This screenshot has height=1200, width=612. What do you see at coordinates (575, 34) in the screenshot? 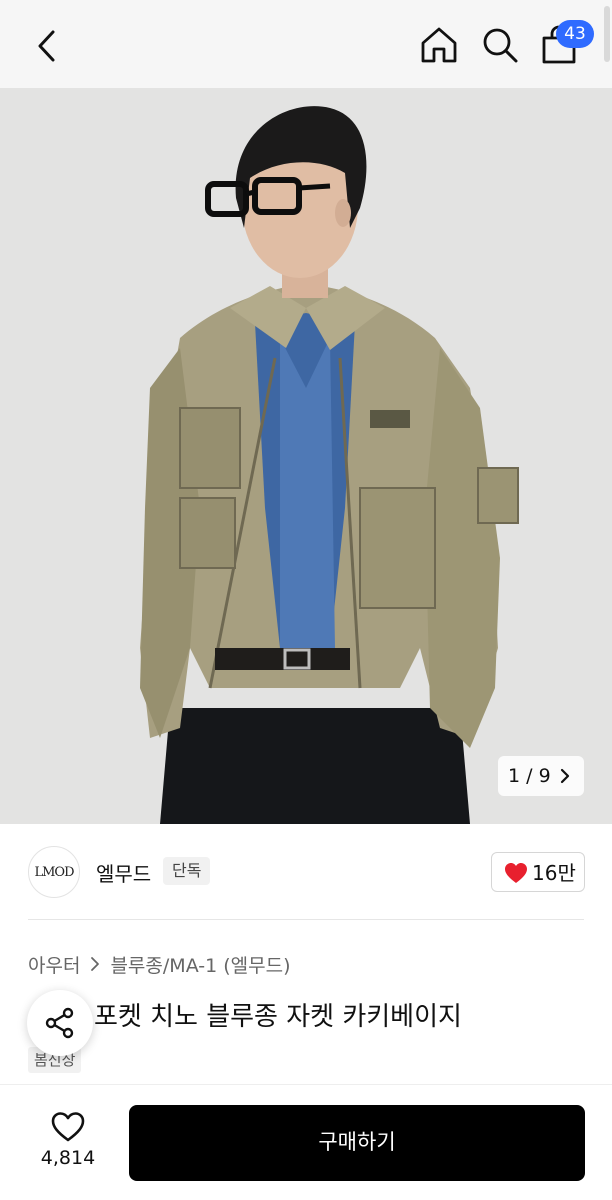
I see `cart-count-badge: 43` at bounding box center [575, 34].